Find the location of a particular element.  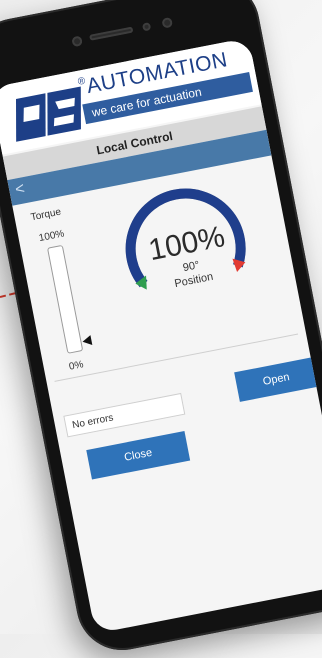

iris-scanner-icon is located at coordinates (167, 22).